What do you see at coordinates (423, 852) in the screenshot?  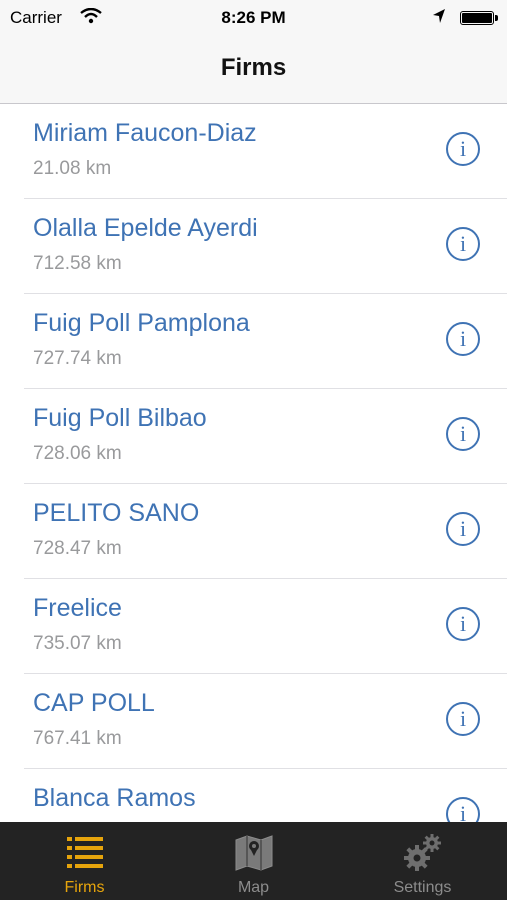 I see `gears-icon` at bounding box center [423, 852].